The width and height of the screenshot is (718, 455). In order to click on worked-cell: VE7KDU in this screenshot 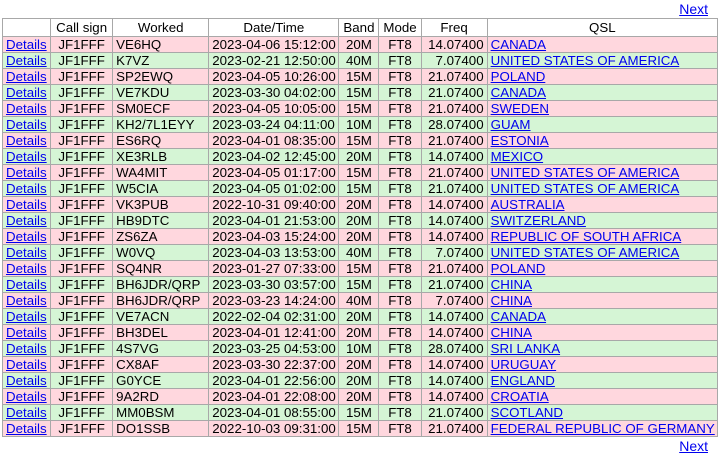, I will do `click(161, 92)`.